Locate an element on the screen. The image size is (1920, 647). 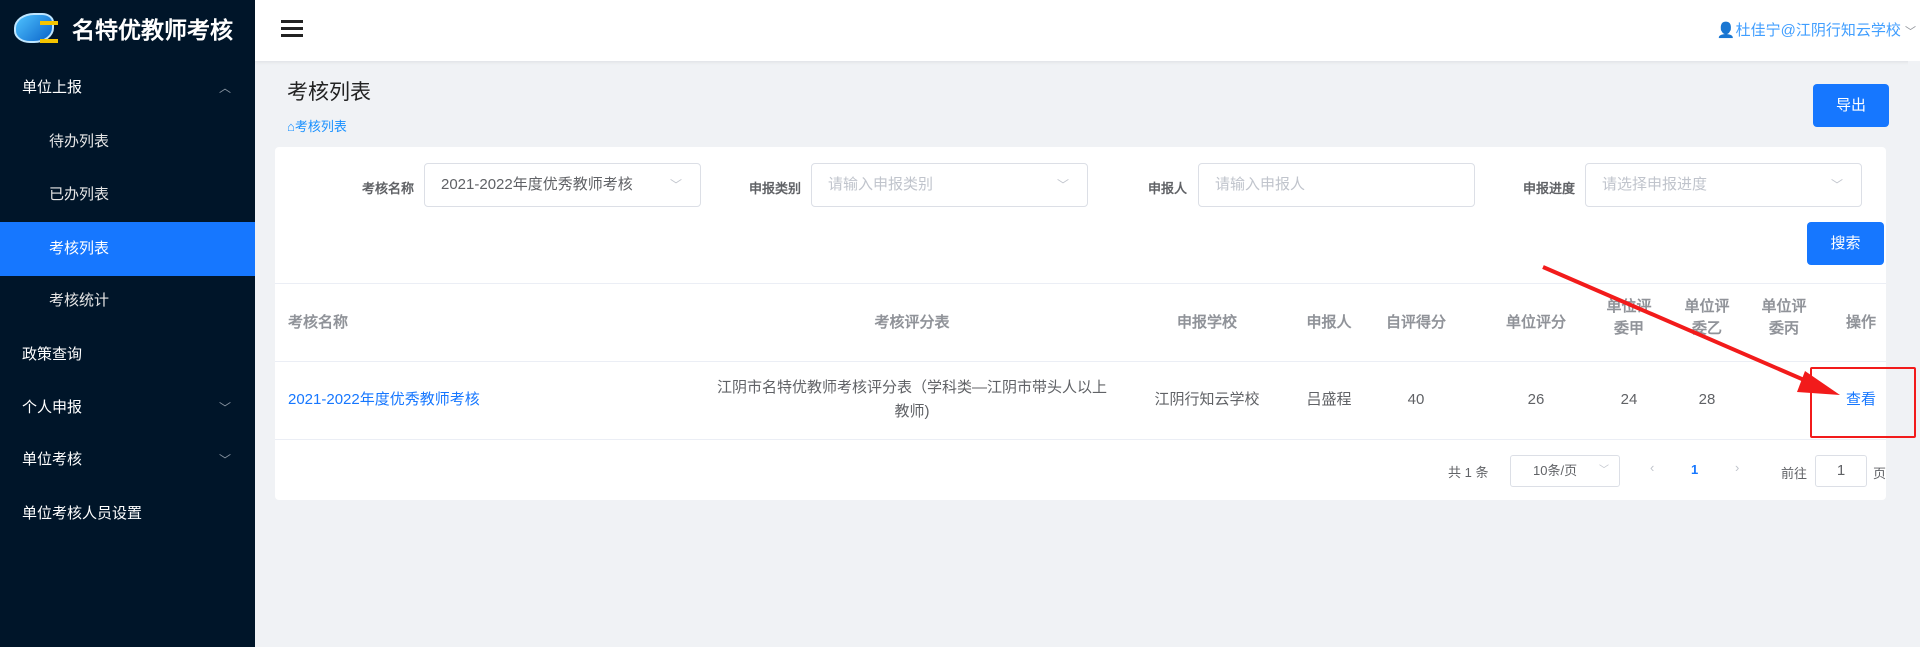
sidebar-item-assessment-list: 考核列表 is located at coordinates (127, 249).